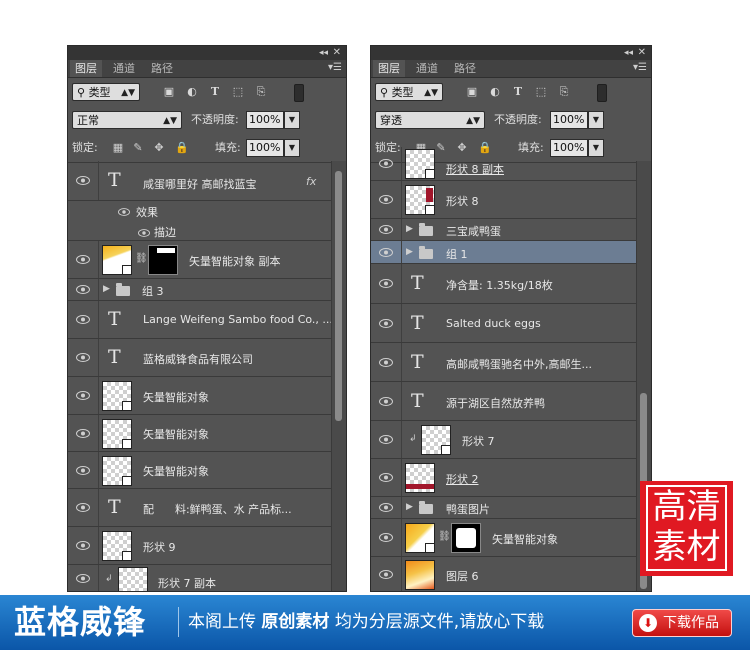  I want to click on layer-group-row: ▶ 组 3, so click(200, 290).